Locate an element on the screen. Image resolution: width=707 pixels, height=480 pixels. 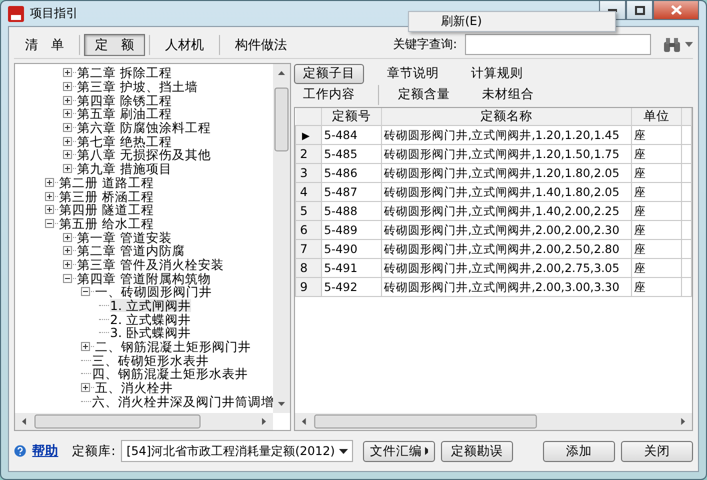
tree-item: 五、消火栓井 is located at coordinates (134, 387).